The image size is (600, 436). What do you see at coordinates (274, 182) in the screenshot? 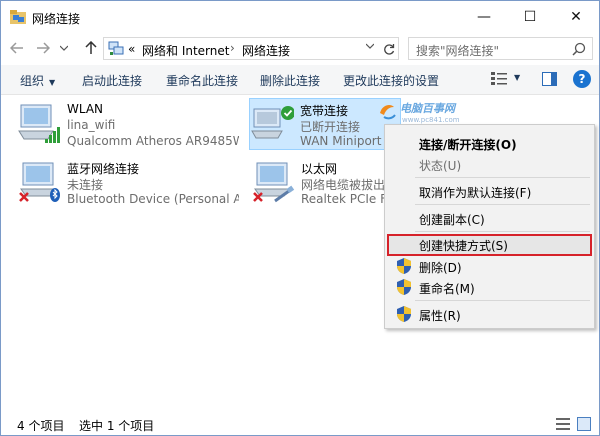
I see `ethernet-adapter-icon` at bounding box center [274, 182].